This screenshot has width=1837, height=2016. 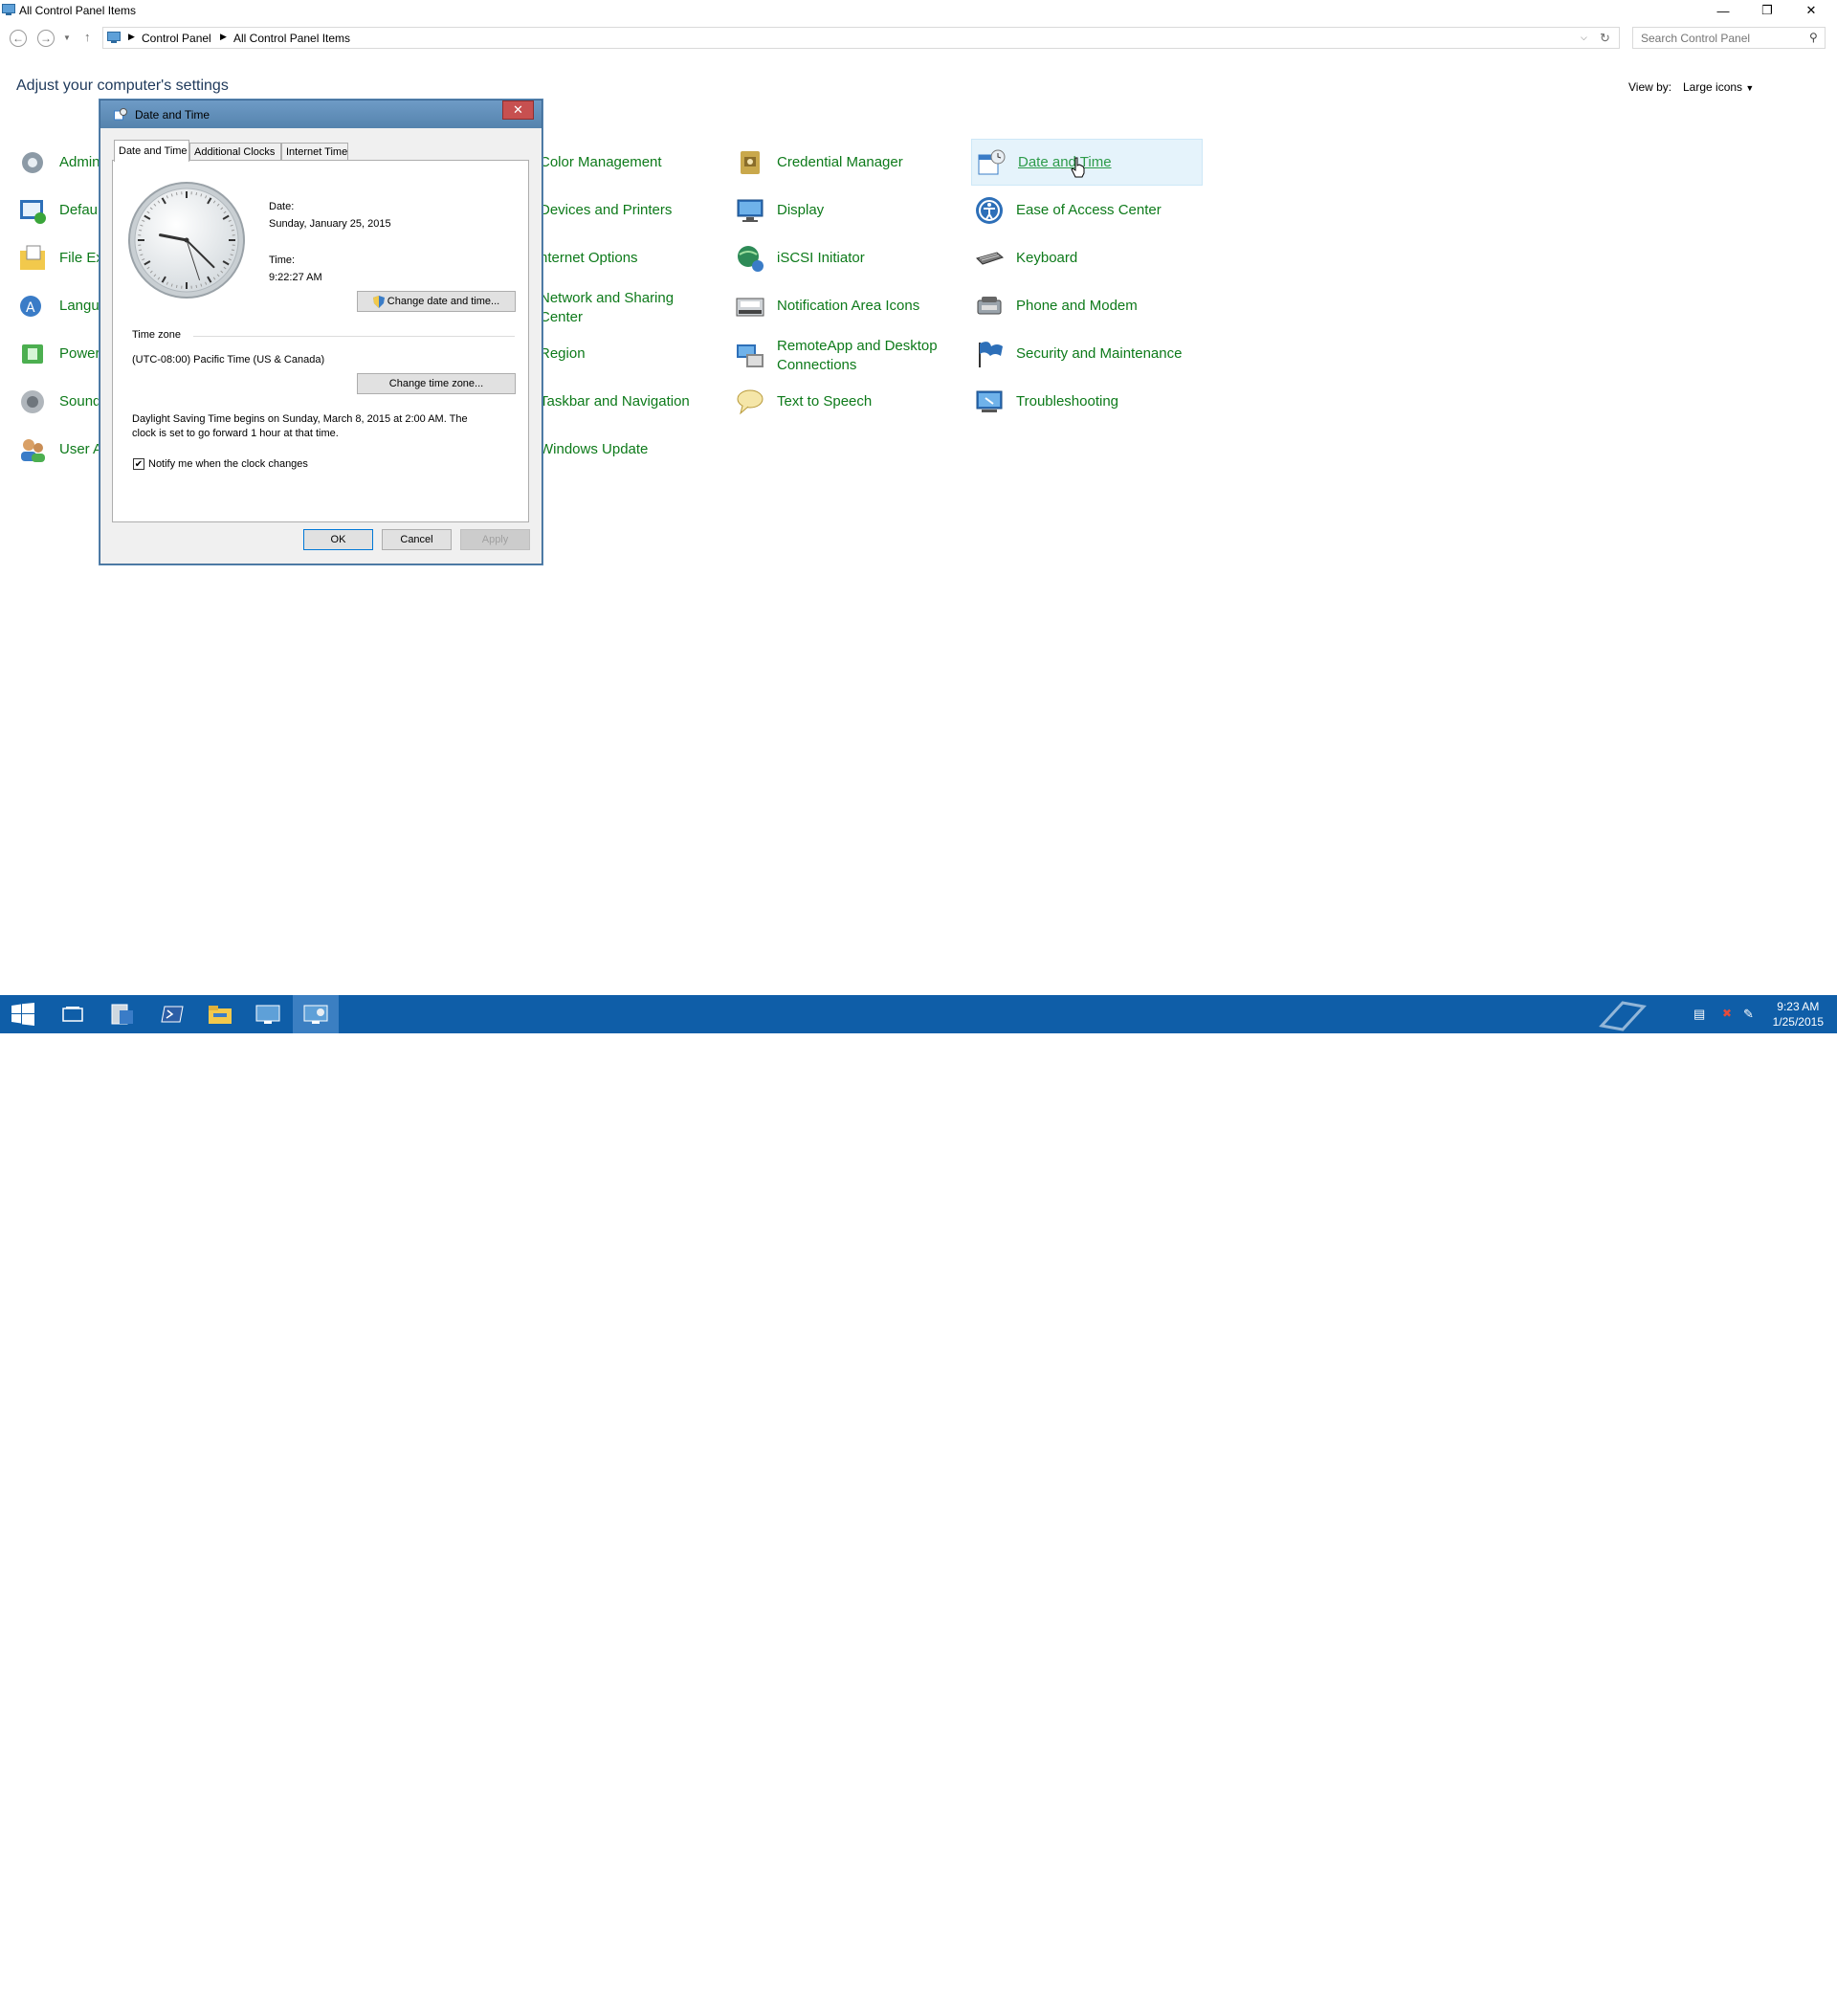 I want to click on sound-icon, so click(x=32, y=402).